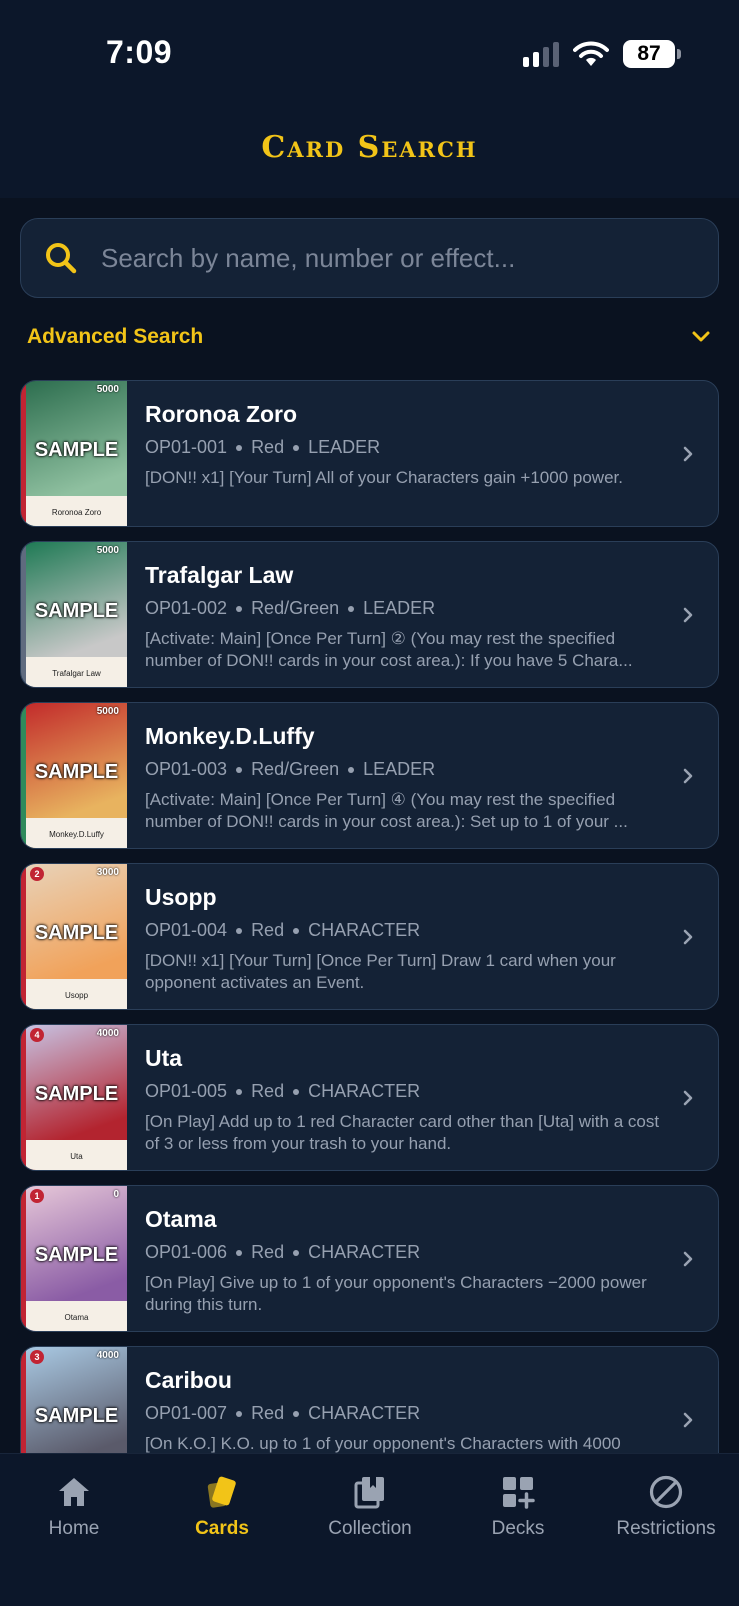  Describe the element at coordinates (139, 52) in the screenshot. I see `status-time: 7:09` at that location.